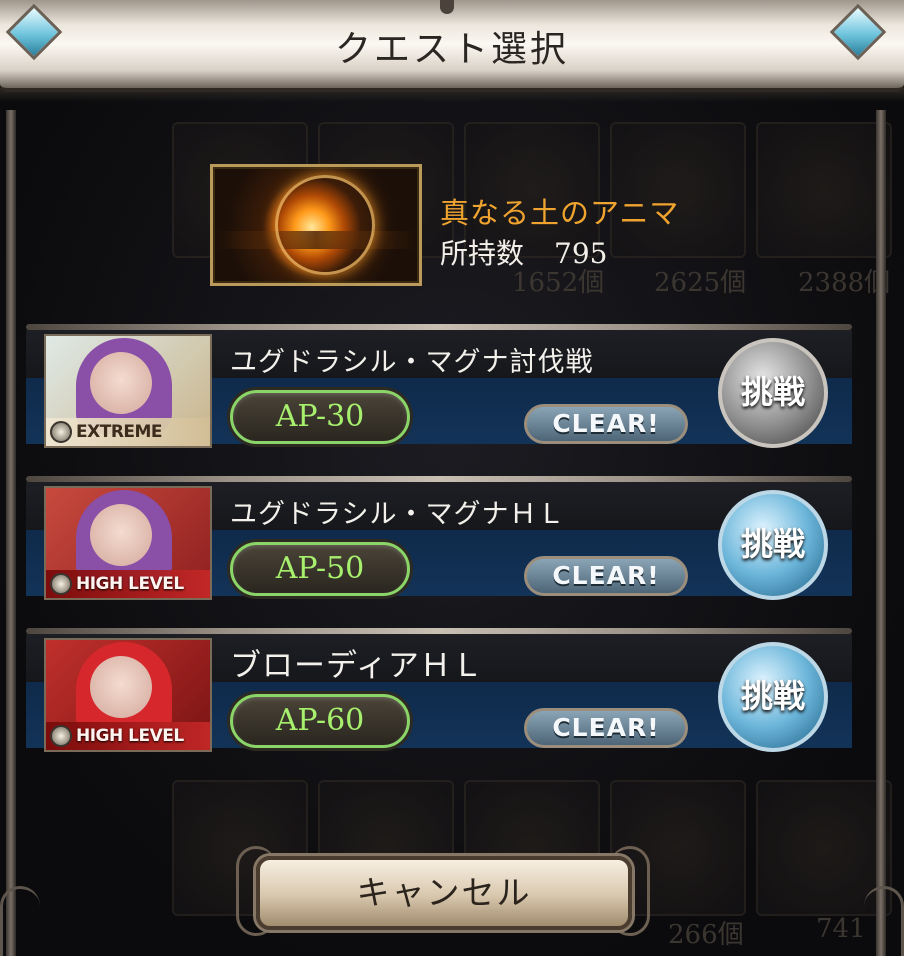  I want to click on background-count: 2625個, so click(700, 283).